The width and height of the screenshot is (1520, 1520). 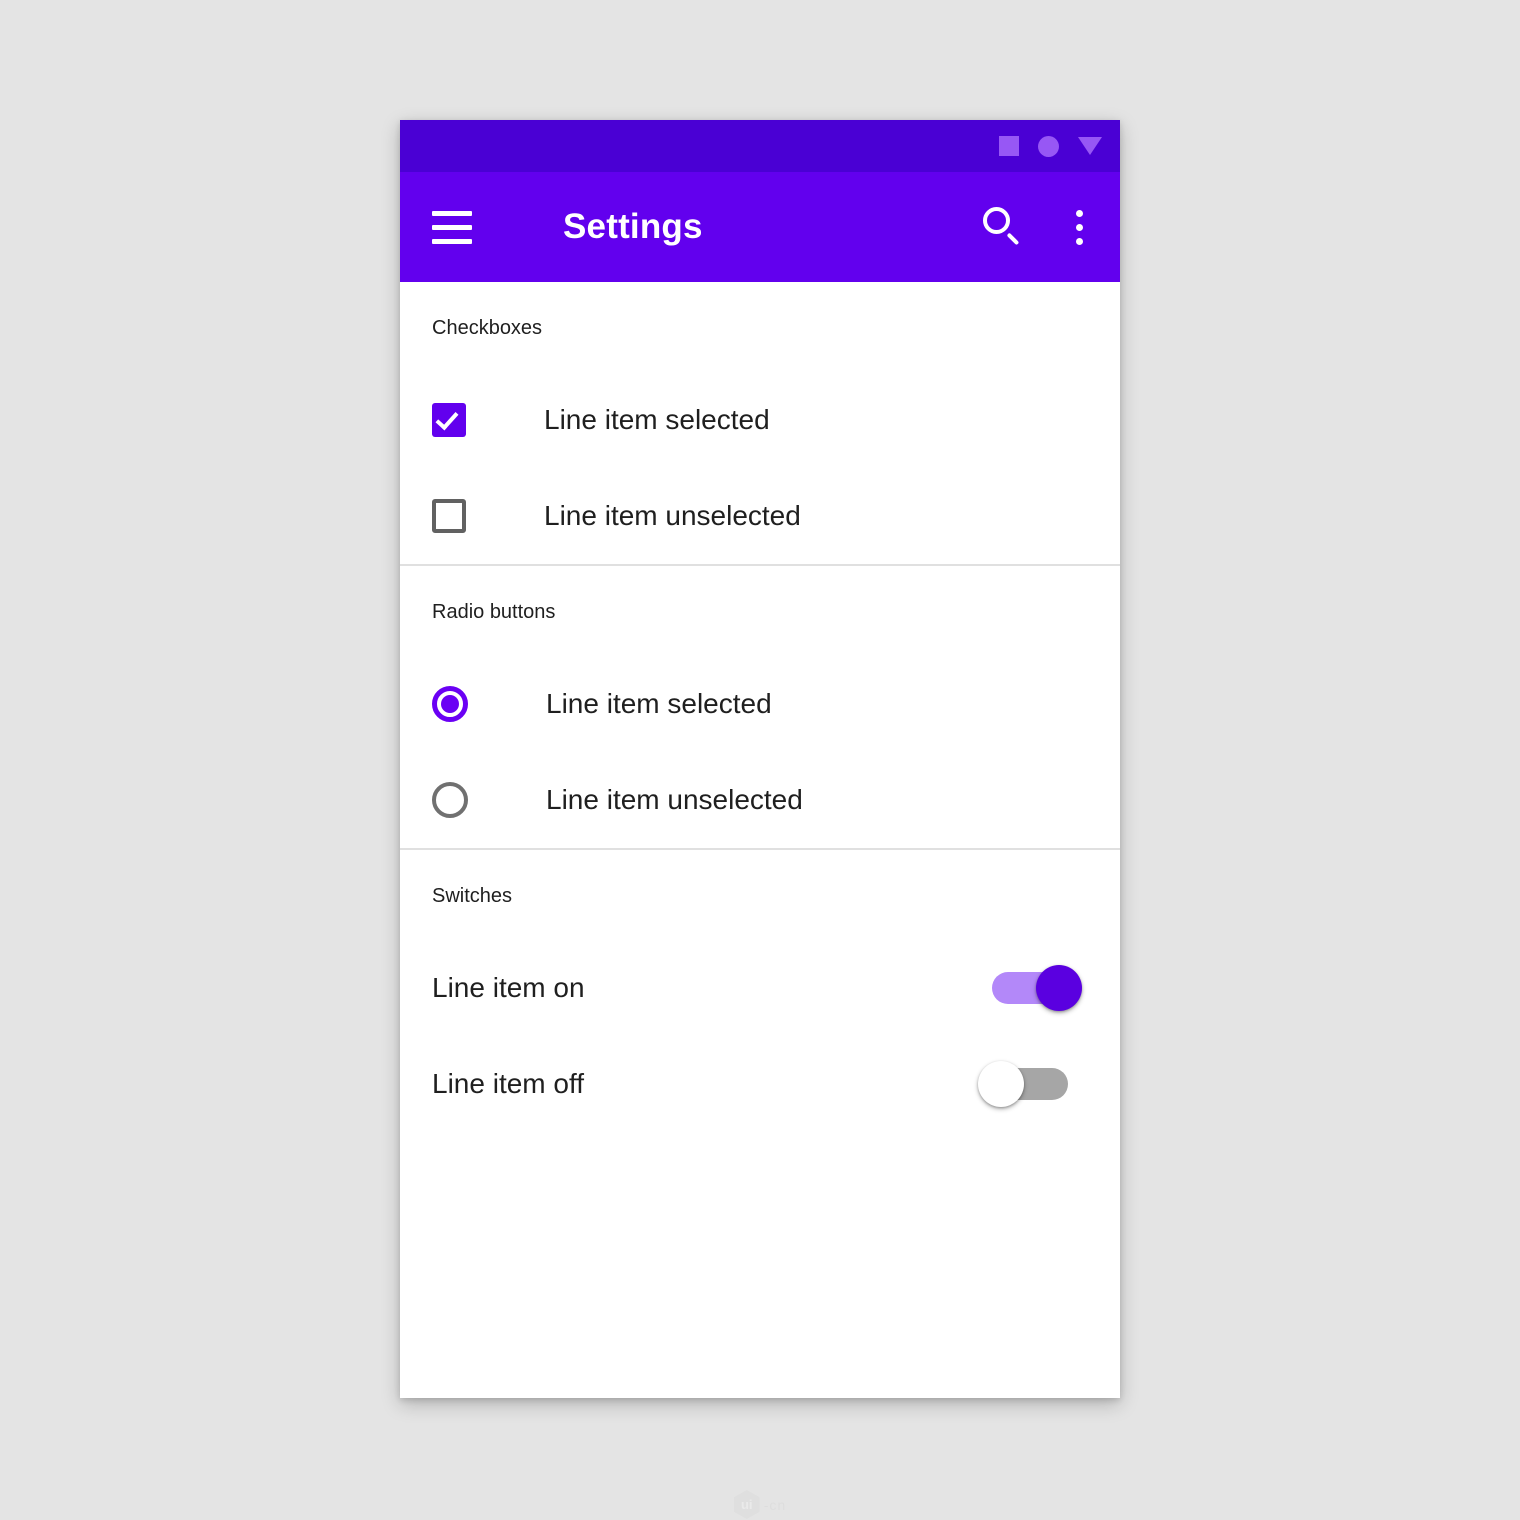 What do you see at coordinates (760, 988) in the screenshot?
I see `switch-row-on: Line item on` at bounding box center [760, 988].